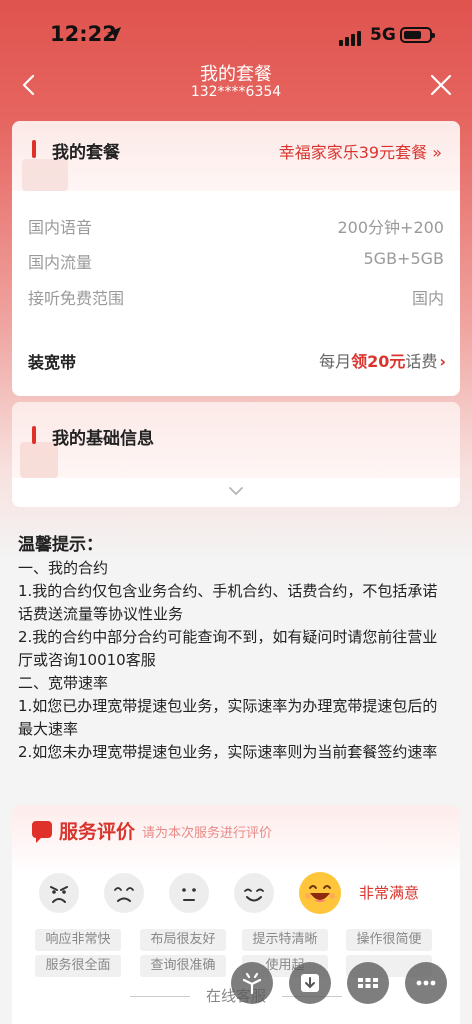 The image size is (472, 1024). What do you see at coordinates (252, 983) in the screenshot?
I see `sparkle-icon` at bounding box center [252, 983].